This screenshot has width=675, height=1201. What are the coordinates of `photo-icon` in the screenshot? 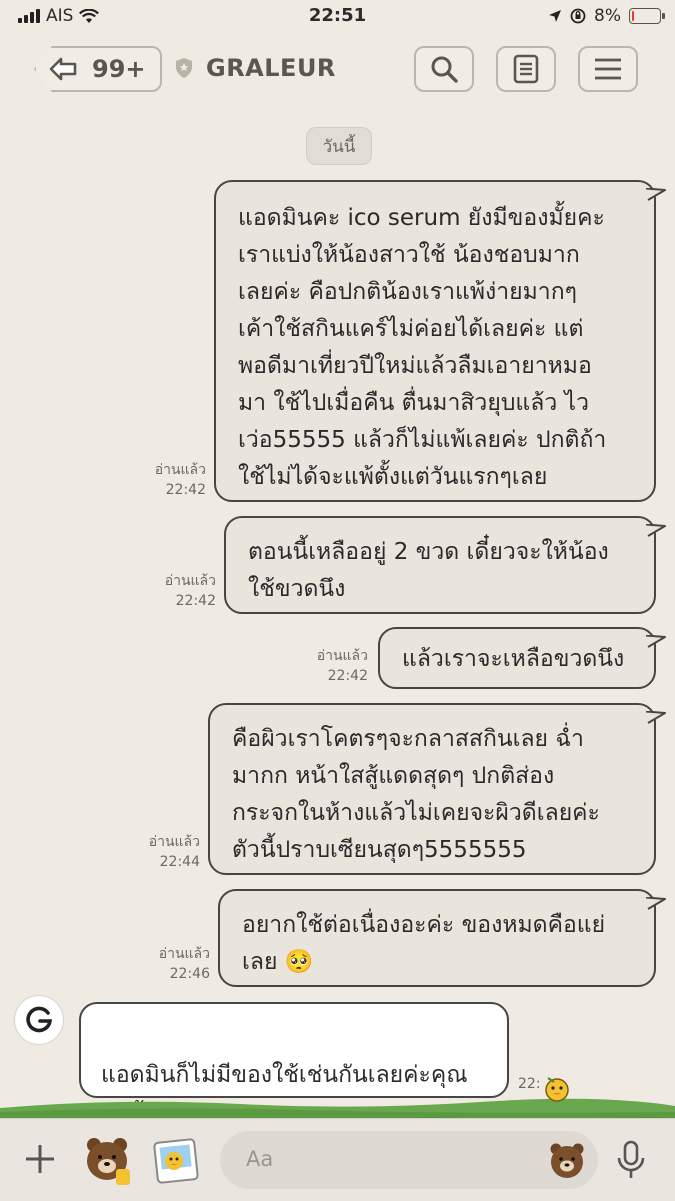 It's located at (176, 1161).